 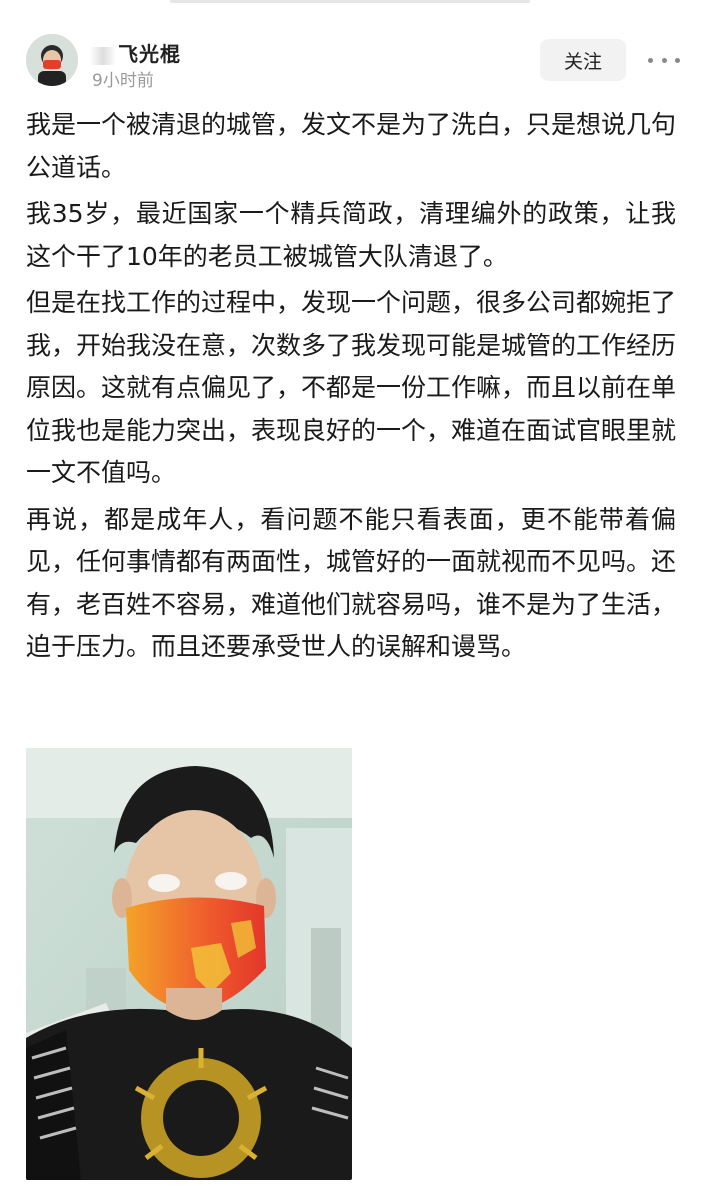 What do you see at coordinates (123, 81) in the screenshot?
I see `post-time: 9小时前` at bounding box center [123, 81].